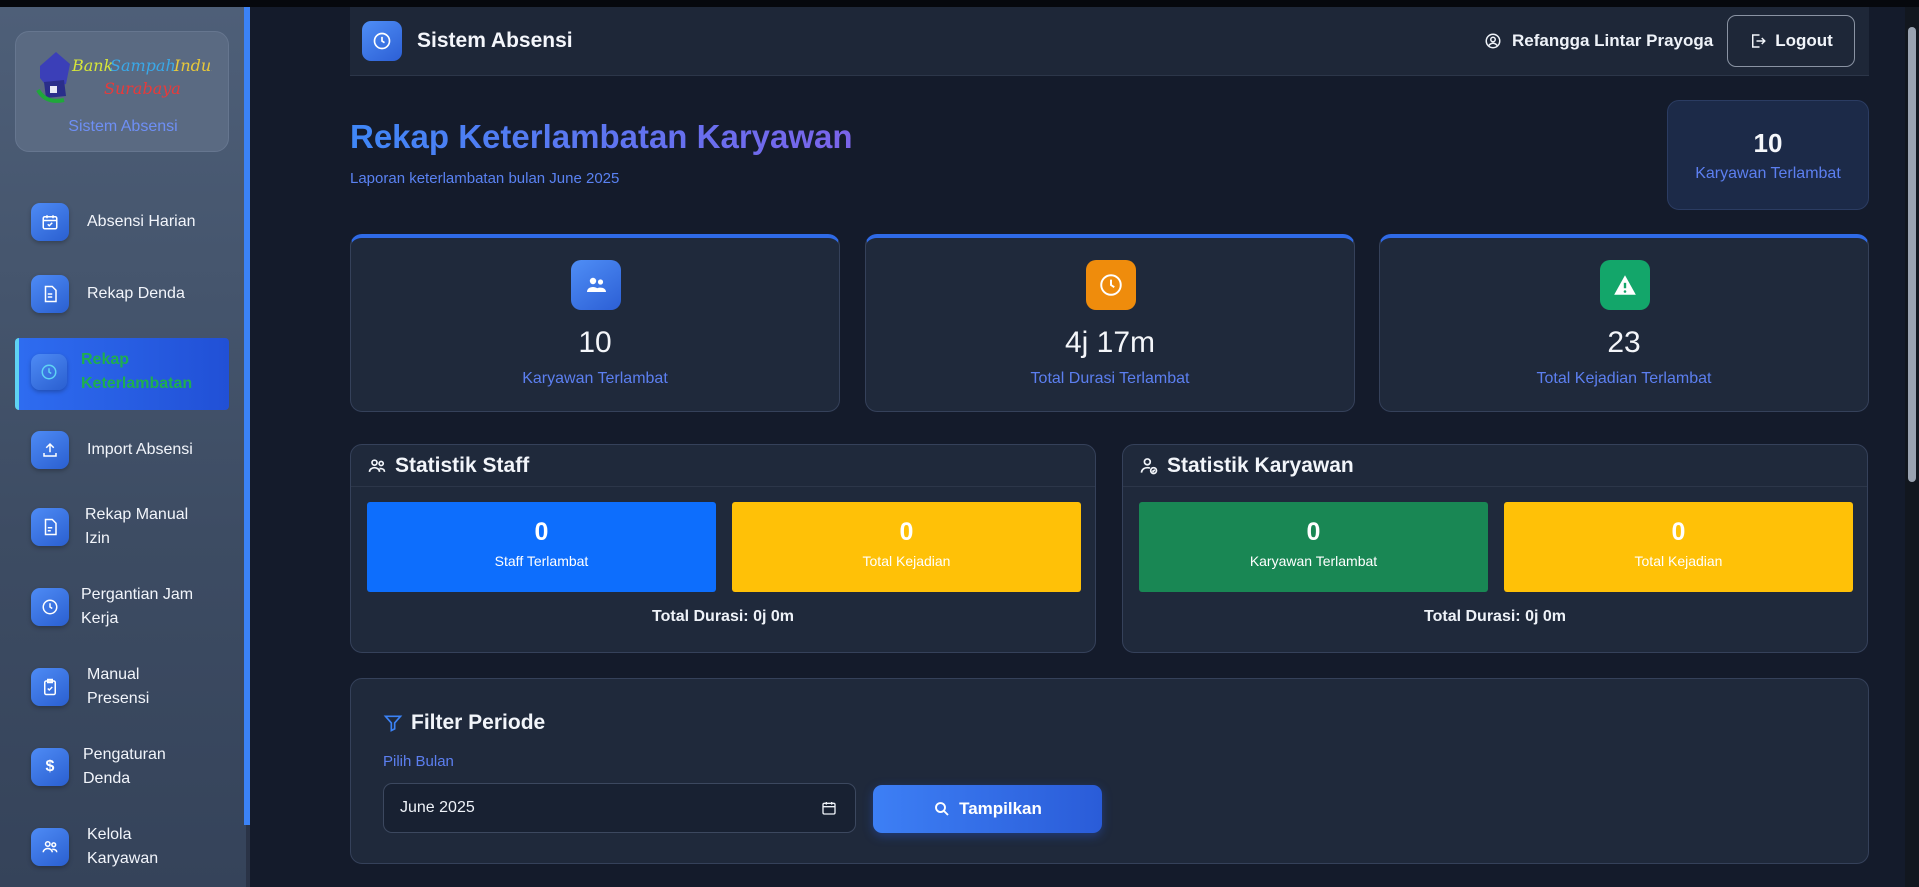  I want to click on sidebar-item-rekap-keterlambatan: Rekap Keterlambatan, so click(122, 374).